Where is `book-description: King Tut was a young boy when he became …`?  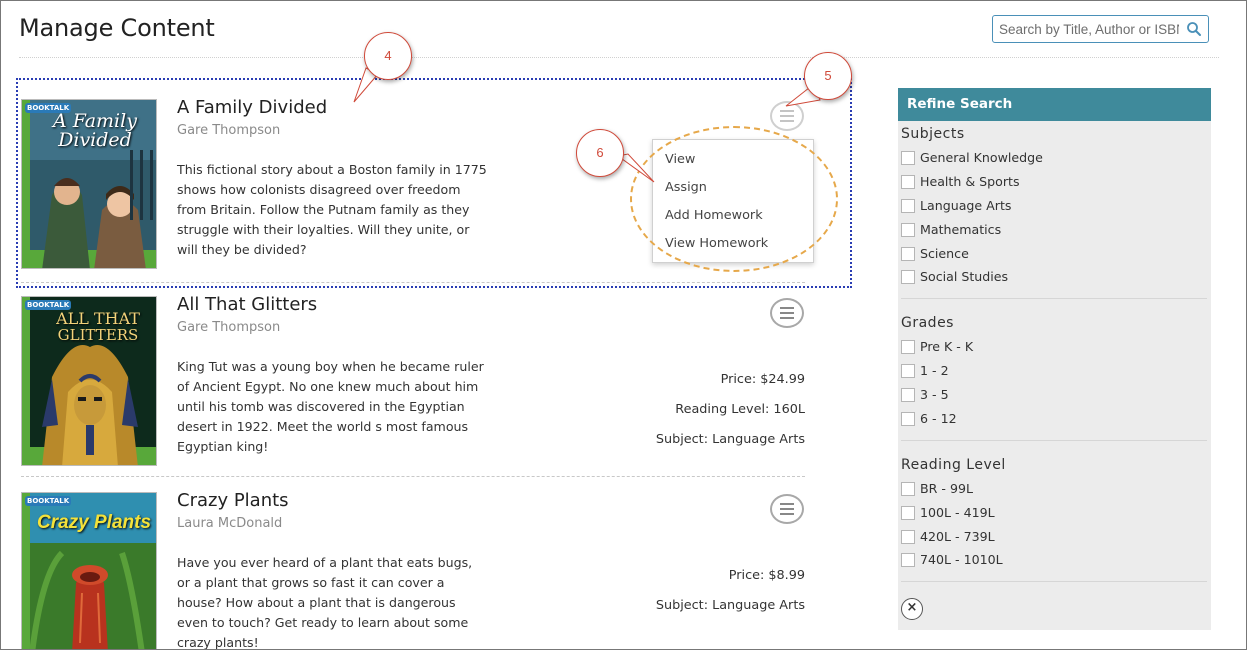 book-description: King Tut was a young boy when he became … is located at coordinates (330, 406).